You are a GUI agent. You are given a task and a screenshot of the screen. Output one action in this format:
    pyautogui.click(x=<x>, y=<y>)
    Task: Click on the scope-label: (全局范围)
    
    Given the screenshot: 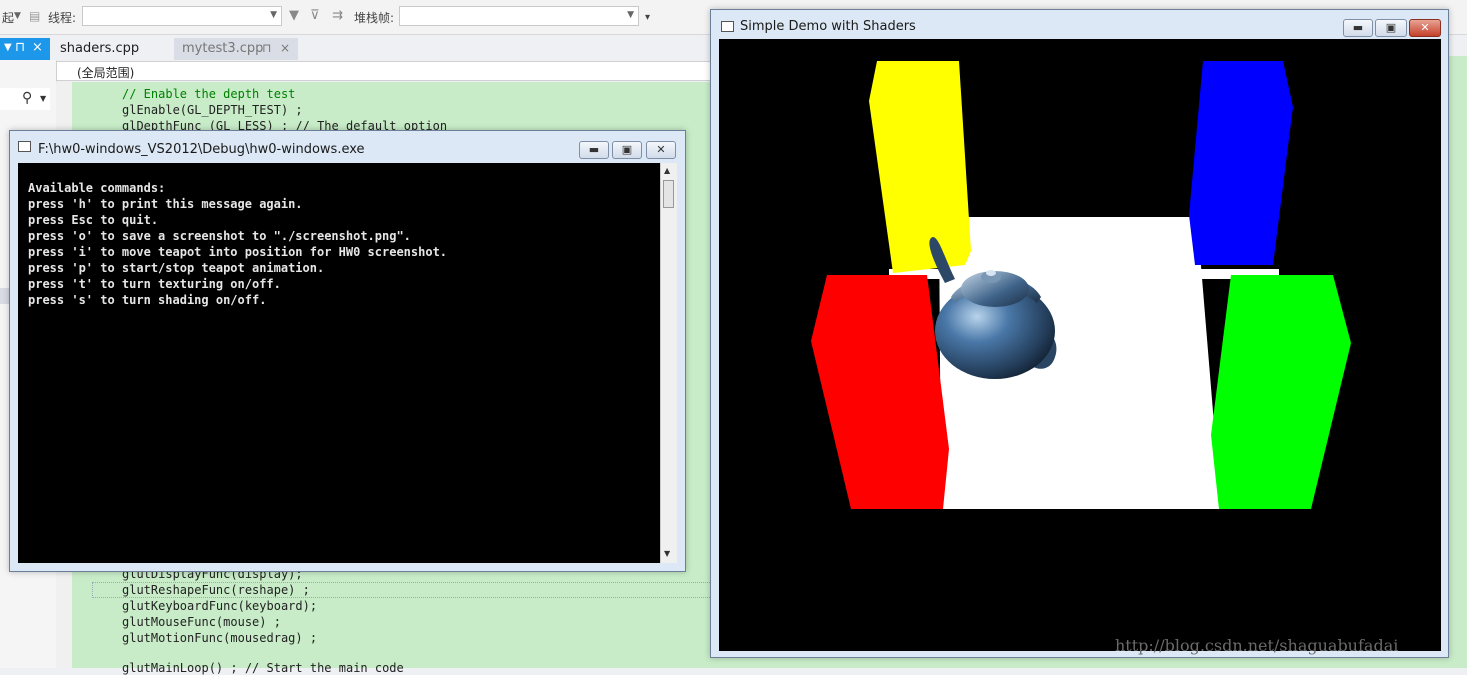 What is the action you would take?
    pyautogui.click(x=106, y=73)
    